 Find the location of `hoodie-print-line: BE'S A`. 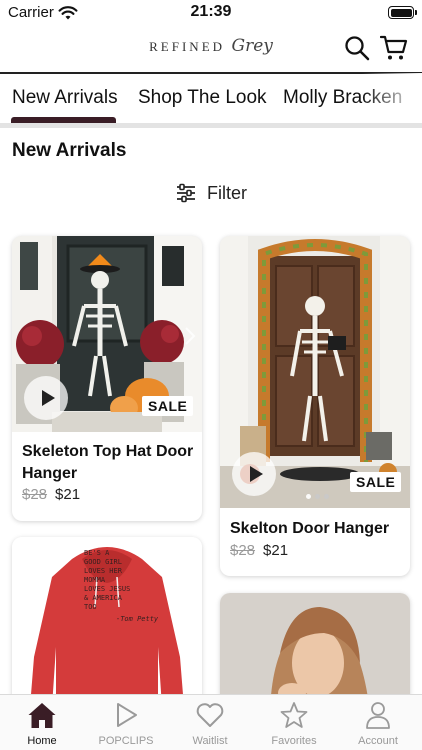

hoodie-print-line: BE'S A is located at coordinates (97, 553).